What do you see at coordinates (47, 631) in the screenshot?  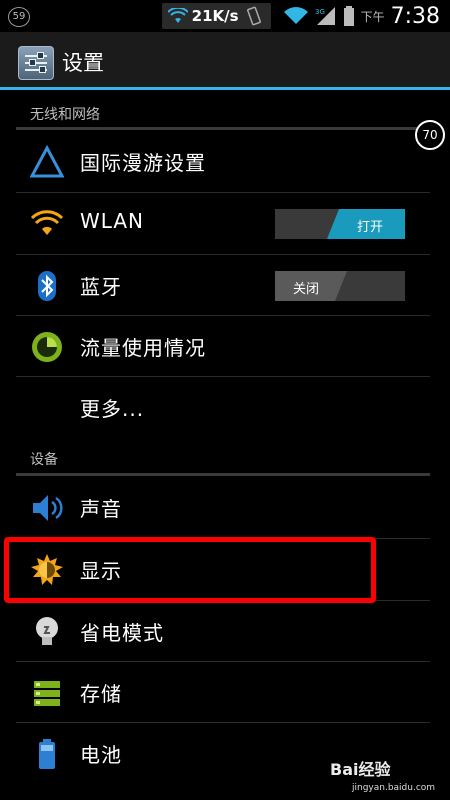 I see `lightbulb-icon` at bounding box center [47, 631].